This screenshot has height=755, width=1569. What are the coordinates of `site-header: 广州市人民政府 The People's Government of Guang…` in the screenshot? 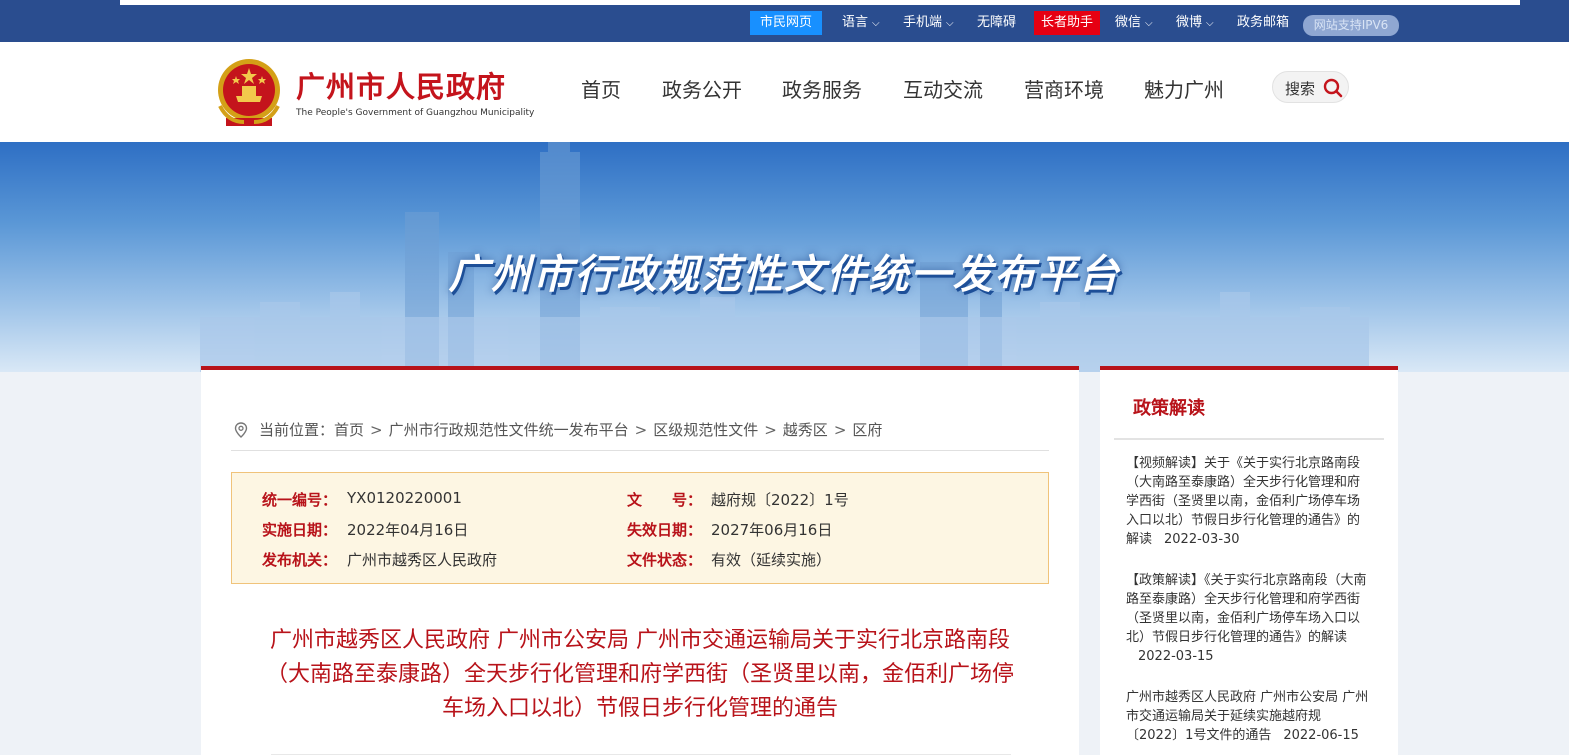 It's located at (784, 92).